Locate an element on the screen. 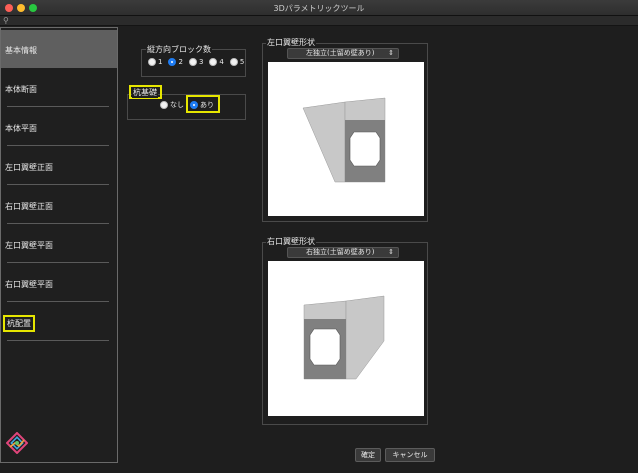 The height and width of the screenshot is (473, 638). block-count-option-4: 4 is located at coordinates (216, 62).